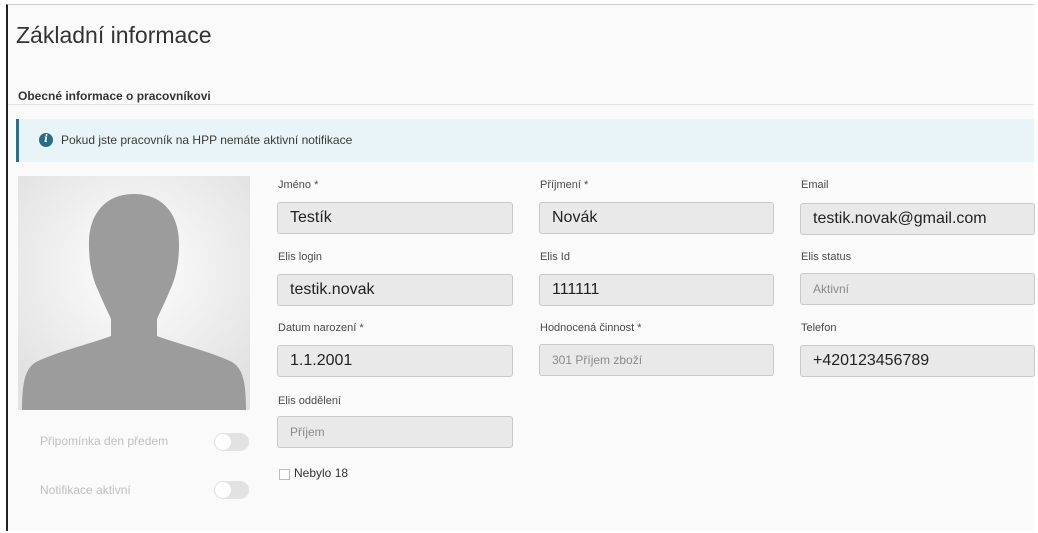  What do you see at coordinates (395, 432) in the screenshot?
I see `elis-oddeleni-input: Příjem` at bounding box center [395, 432].